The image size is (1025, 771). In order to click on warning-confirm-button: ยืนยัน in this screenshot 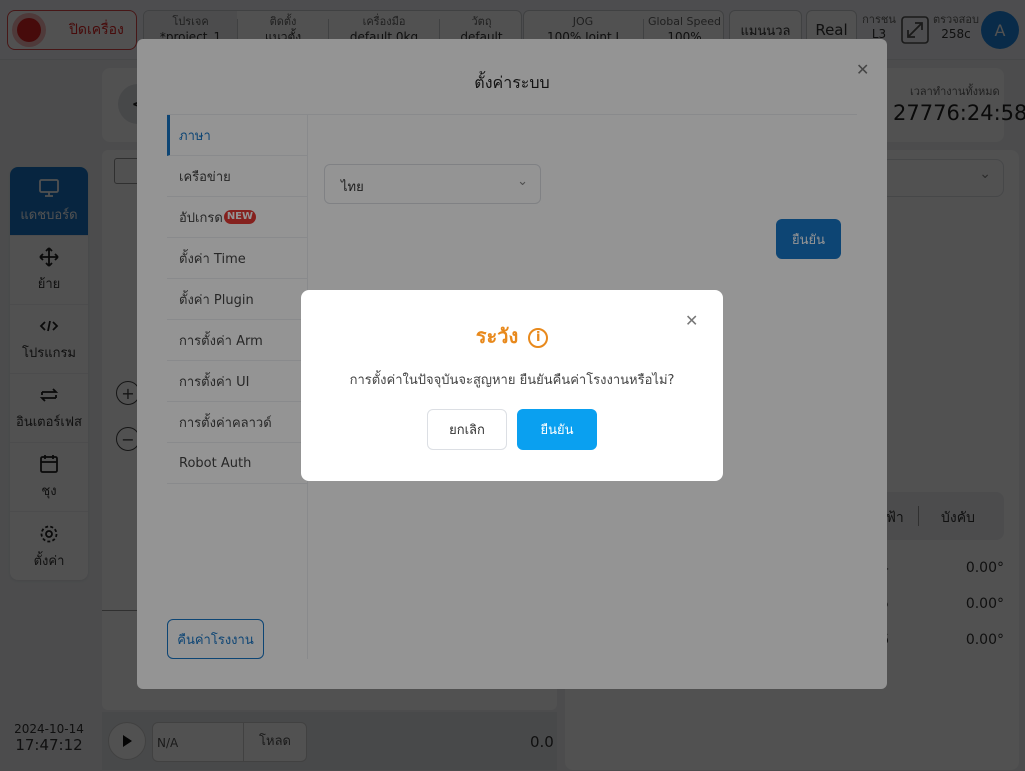, I will do `click(557, 429)`.